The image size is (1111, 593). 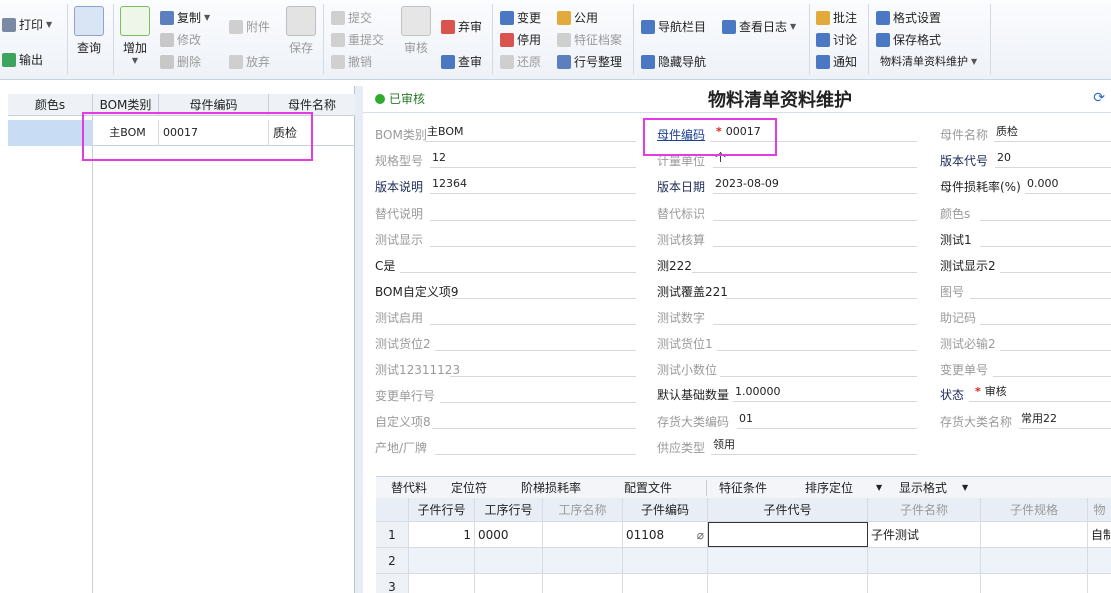 What do you see at coordinates (359, 339) in the screenshot?
I see `panel-splitter` at bounding box center [359, 339].